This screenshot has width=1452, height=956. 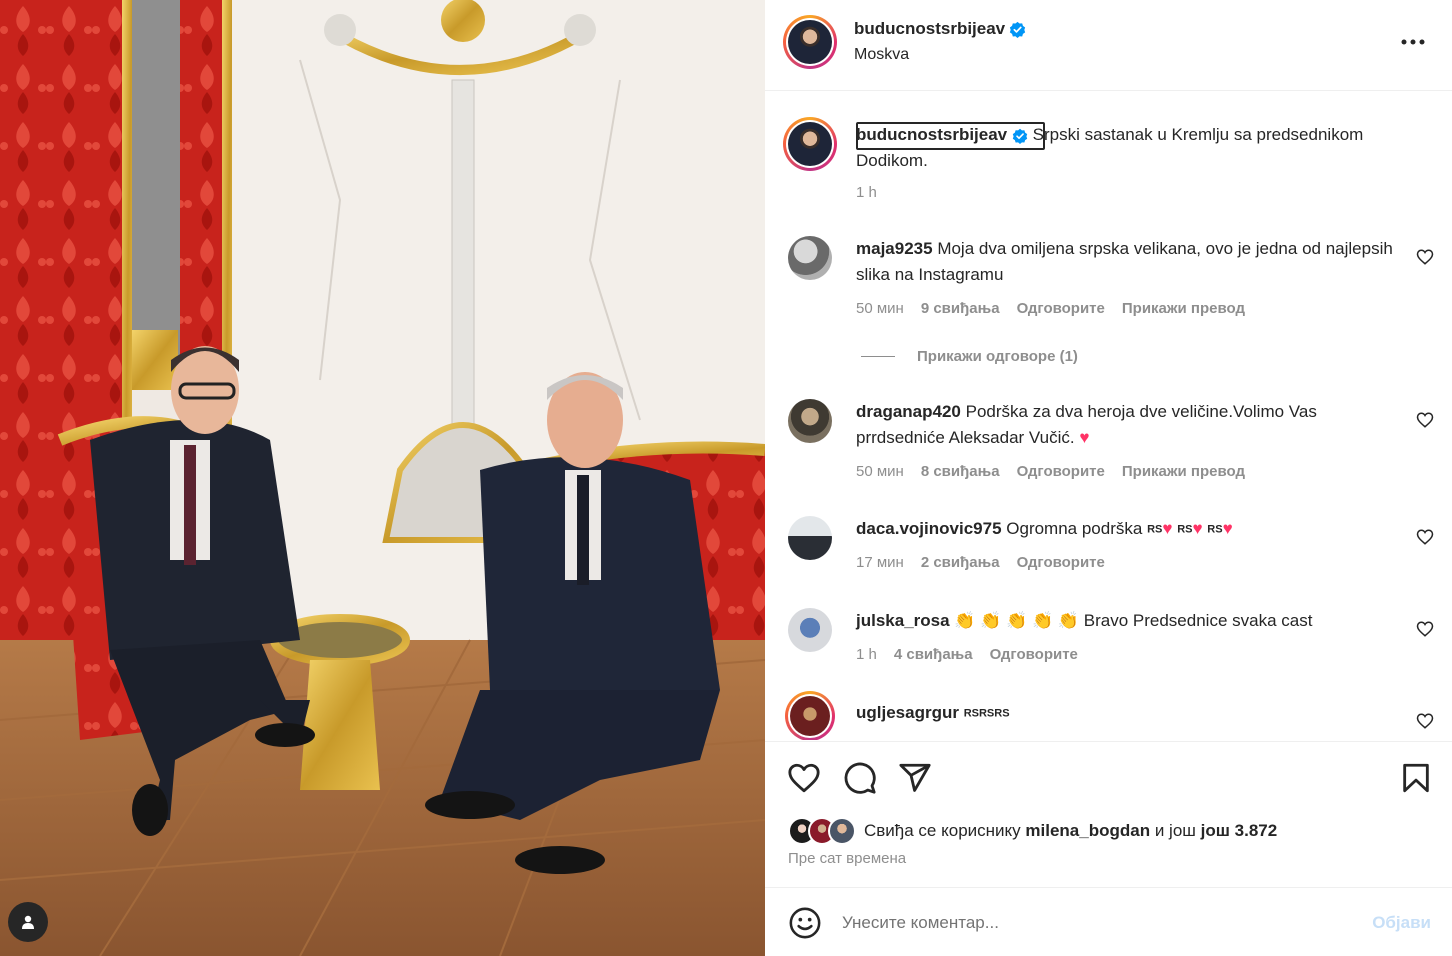 I want to click on rs-flag-emojis: RSRSRS, so click(x=986, y=713).